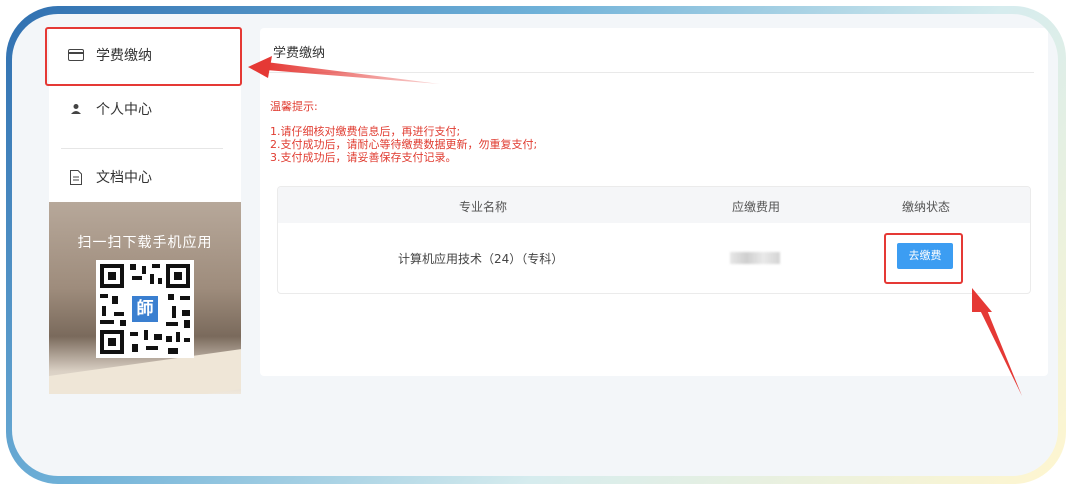 This screenshot has width=1080, height=503. Describe the element at coordinates (755, 258) in the screenshot. I see `fee-amount-redacted` at that location.